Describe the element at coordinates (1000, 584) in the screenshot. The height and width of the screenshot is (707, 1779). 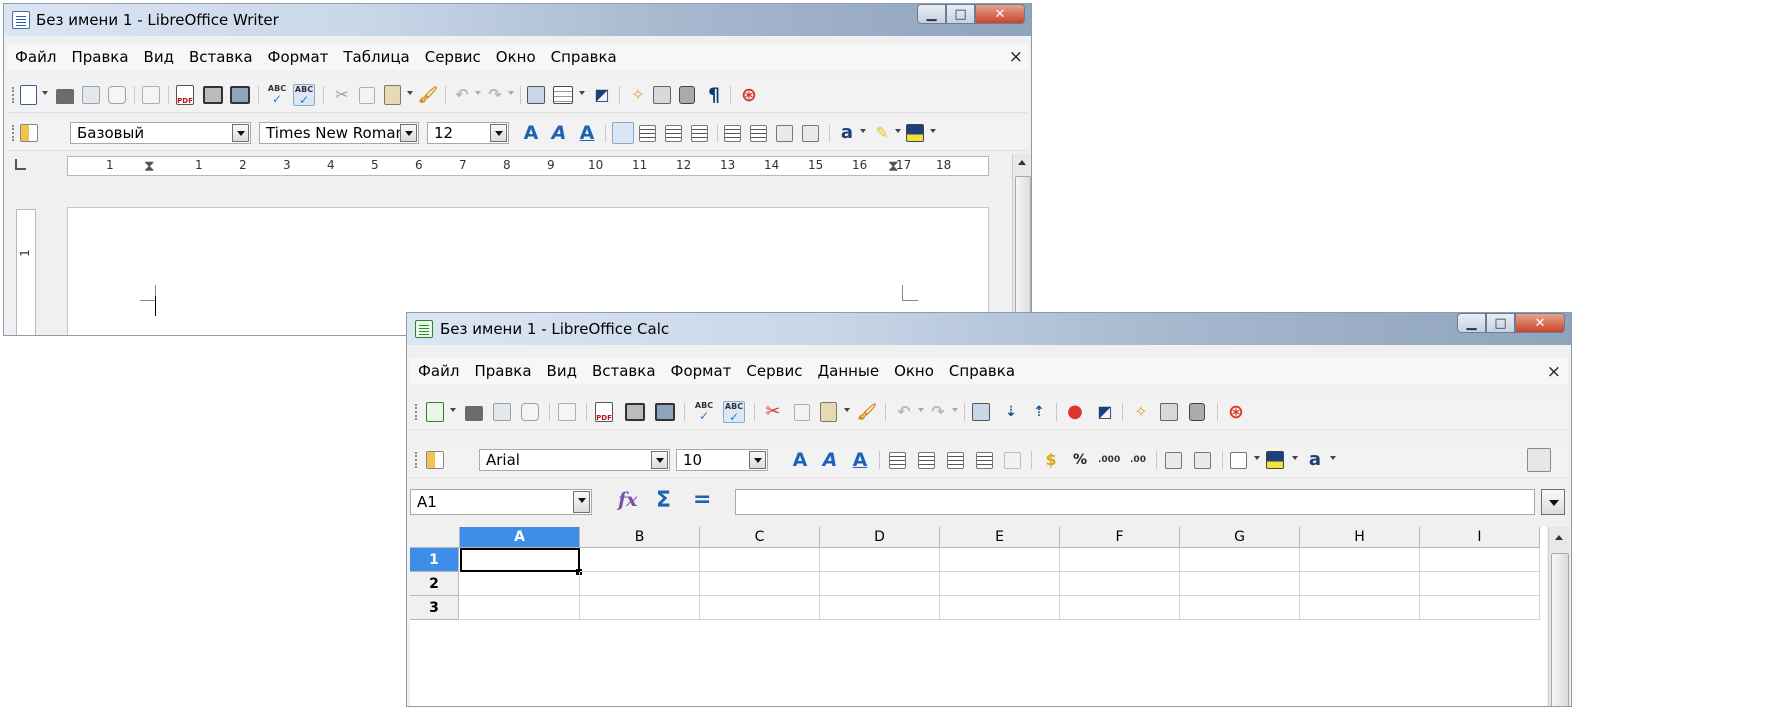
I see `cell-e2` at that location.